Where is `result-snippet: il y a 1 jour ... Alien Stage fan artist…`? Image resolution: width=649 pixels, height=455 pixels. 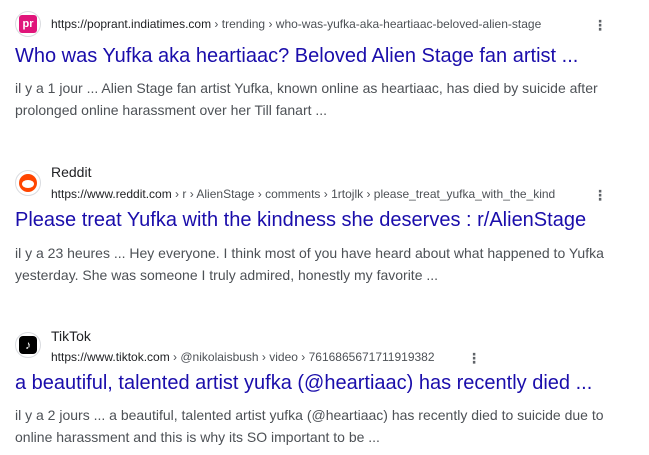
result-snippet: il y a 1 jour ... Alien Stage fan artist… is located at coordinates (306, 99).